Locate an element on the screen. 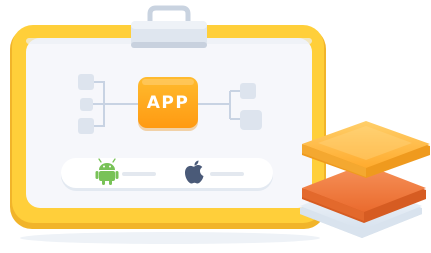  android-placeholder-line is located at coordinates (139, 174).